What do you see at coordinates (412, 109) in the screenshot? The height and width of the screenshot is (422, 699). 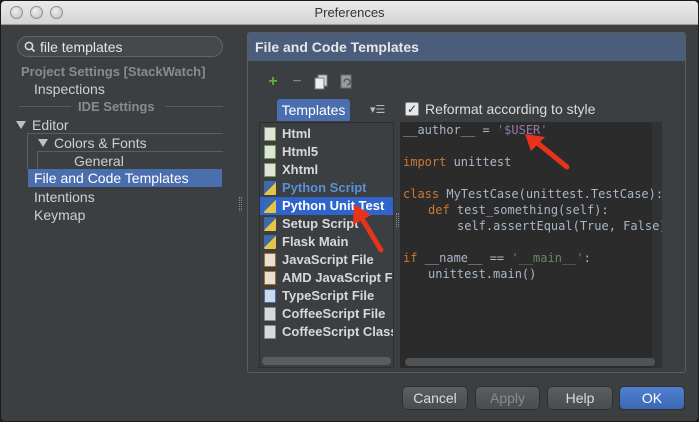 I see `reformat-checkbox: ✓` at bounding box center [412, 109].